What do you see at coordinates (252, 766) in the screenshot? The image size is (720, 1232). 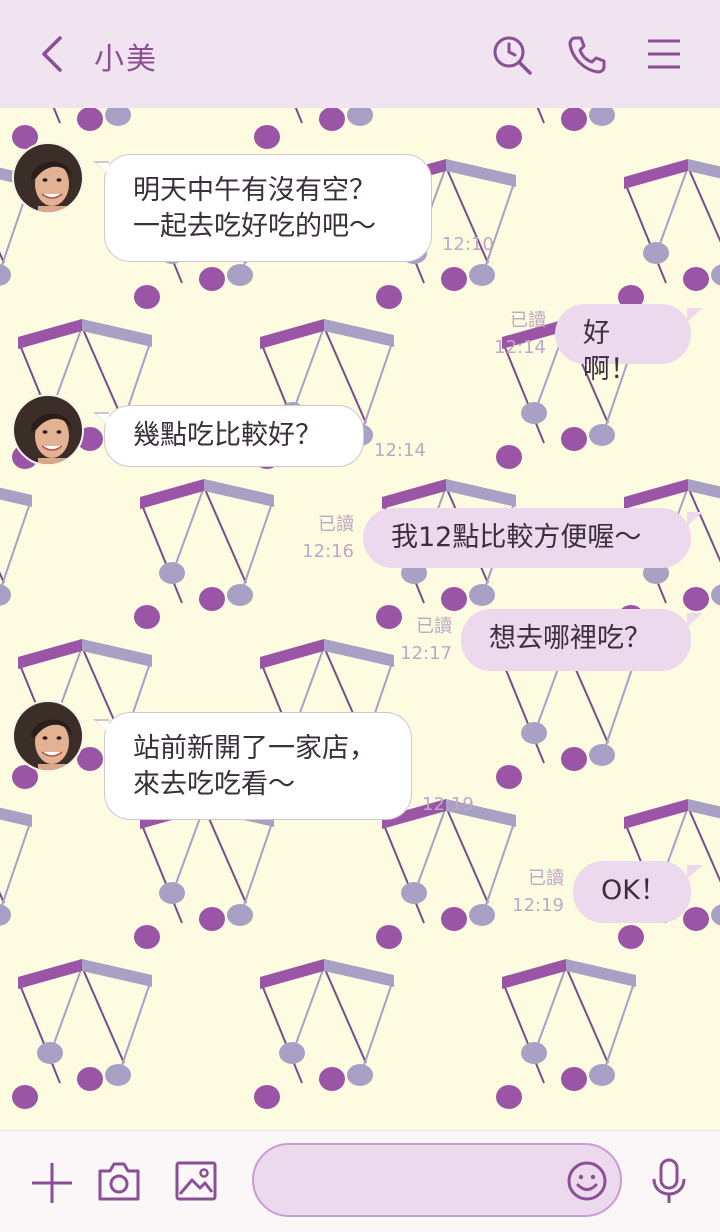 I see `message-bubble-incoming: 站前新開了一家店， 來去吃吃看～` at bounding box center [252, 766].